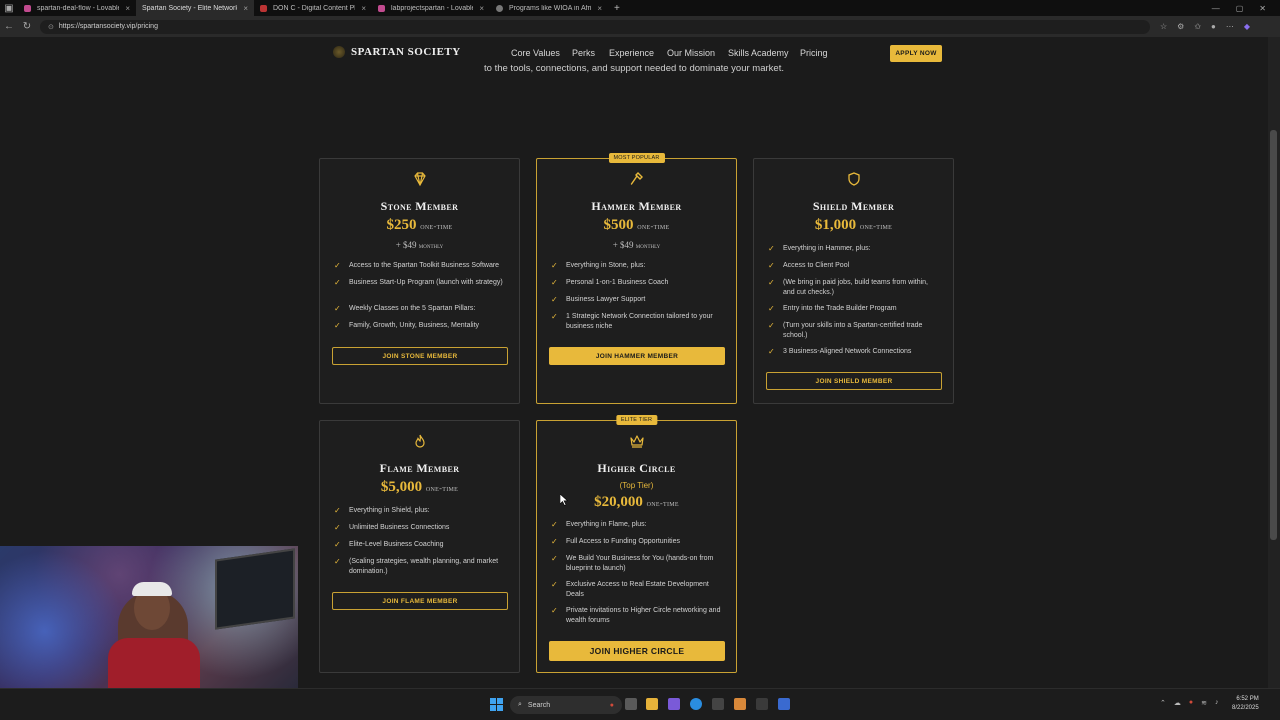 The width and height of the screenshot is (1280, 720). Describe the element at coordinates (1197, 26) in the screenshot. I see `favorites-icon: ✩` at that location.